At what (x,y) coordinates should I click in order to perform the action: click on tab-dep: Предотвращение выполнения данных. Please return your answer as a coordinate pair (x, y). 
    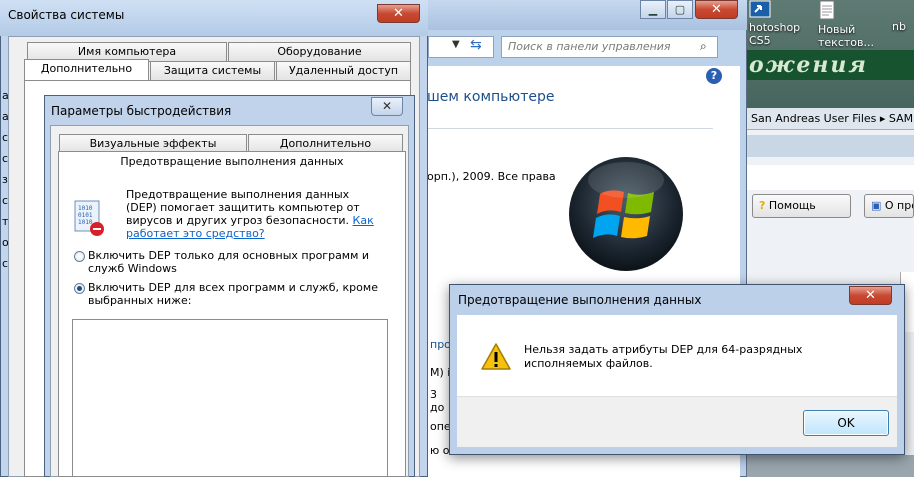
    Looking at the image, I should click on (232, 161).